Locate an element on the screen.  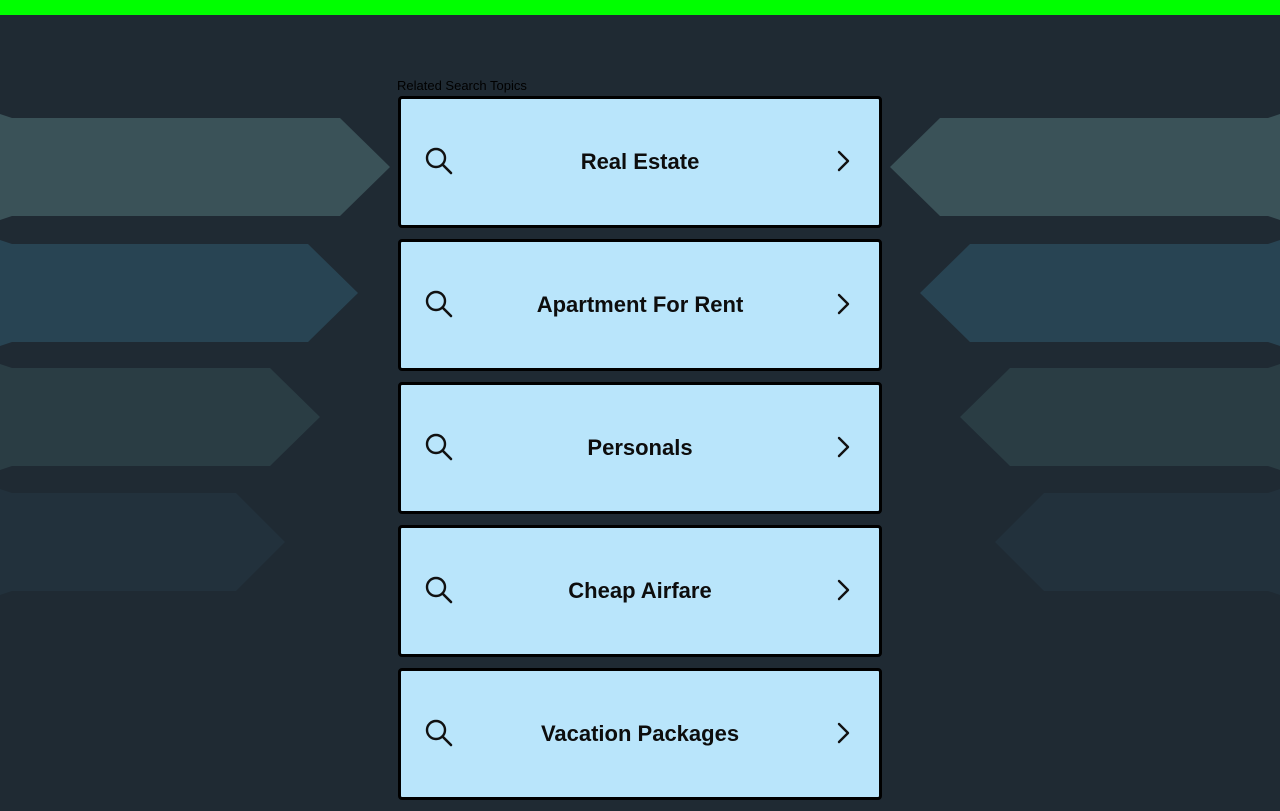
topic-link-real-estate: Real Estate is located at coordinates (640, 162).